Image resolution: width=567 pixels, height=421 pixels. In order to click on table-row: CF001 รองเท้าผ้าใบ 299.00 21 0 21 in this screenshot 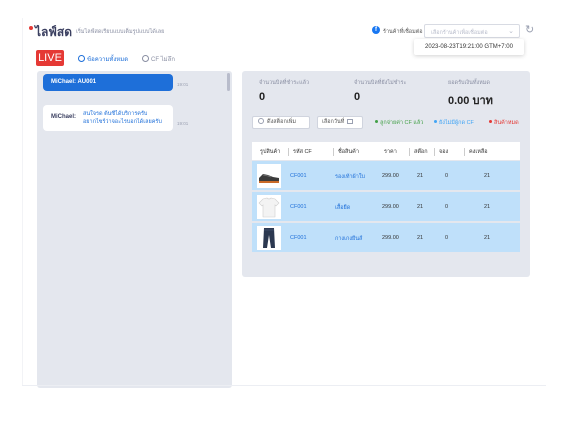, I will do `click(386, 176)`.